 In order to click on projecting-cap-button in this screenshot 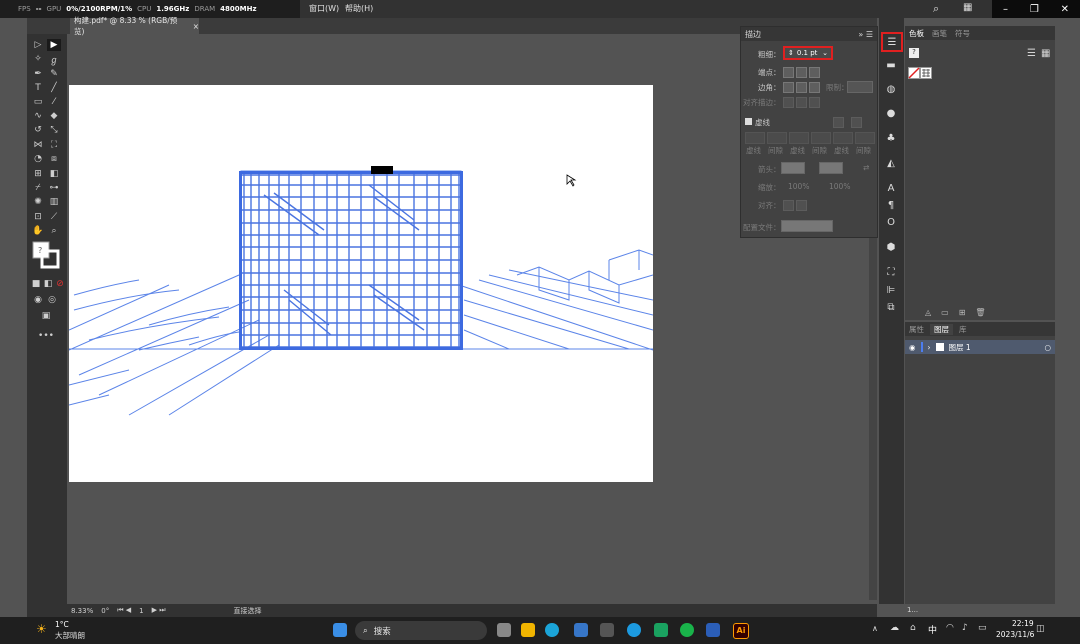, I will do `click(814, 72)`.